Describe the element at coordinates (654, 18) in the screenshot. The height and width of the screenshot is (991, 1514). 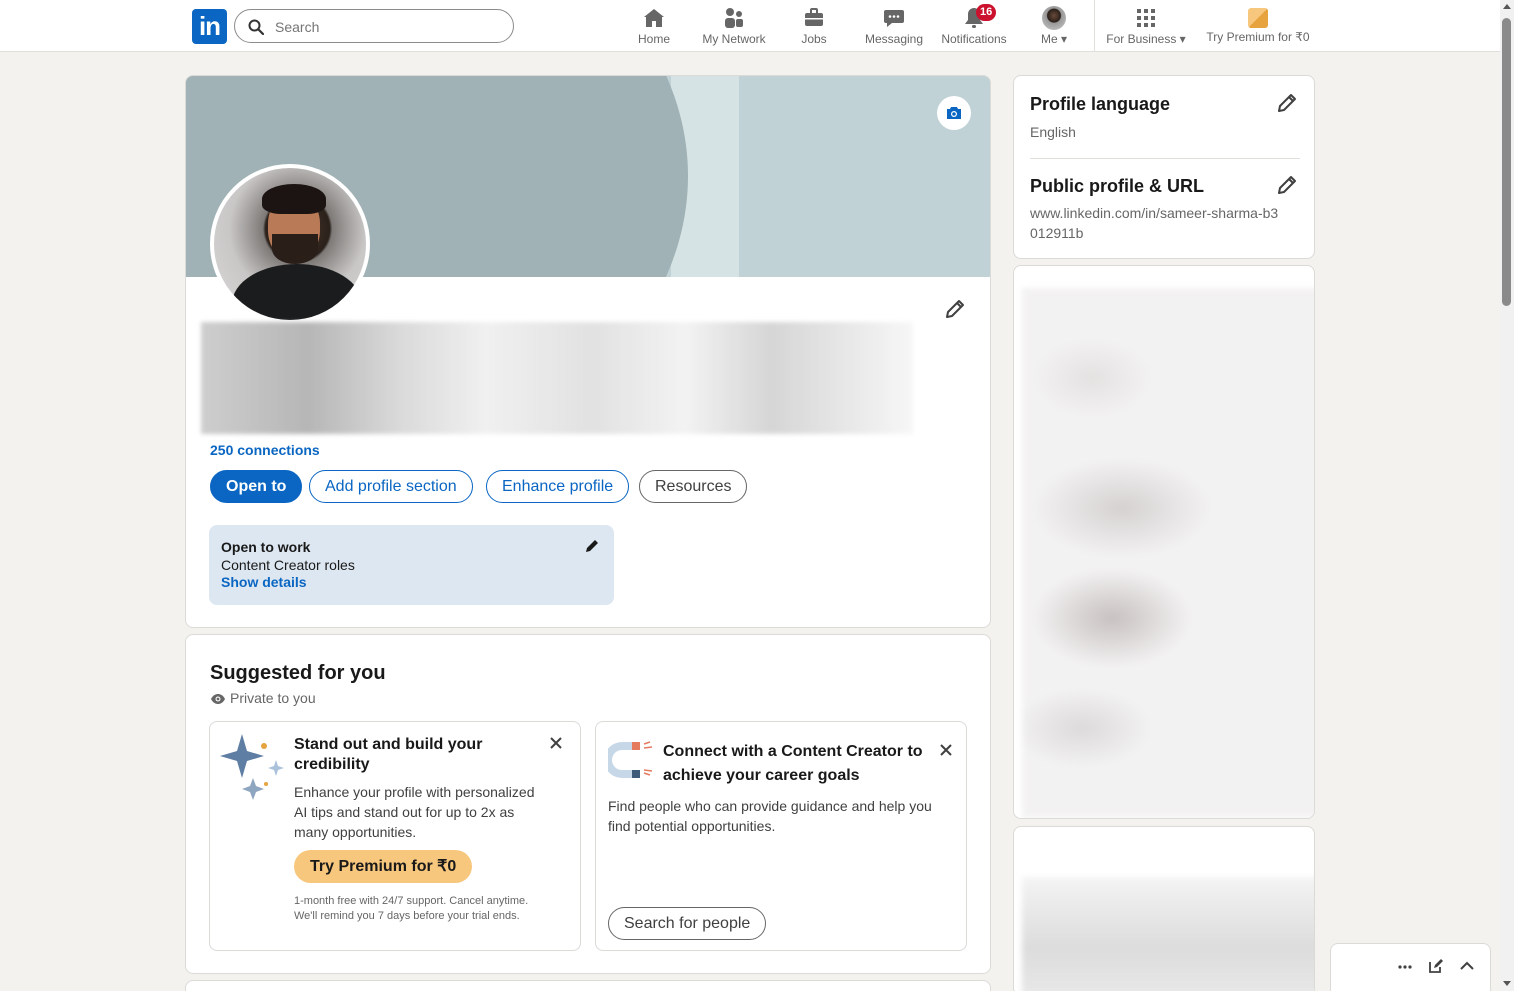
I see `home-icon` at that location.